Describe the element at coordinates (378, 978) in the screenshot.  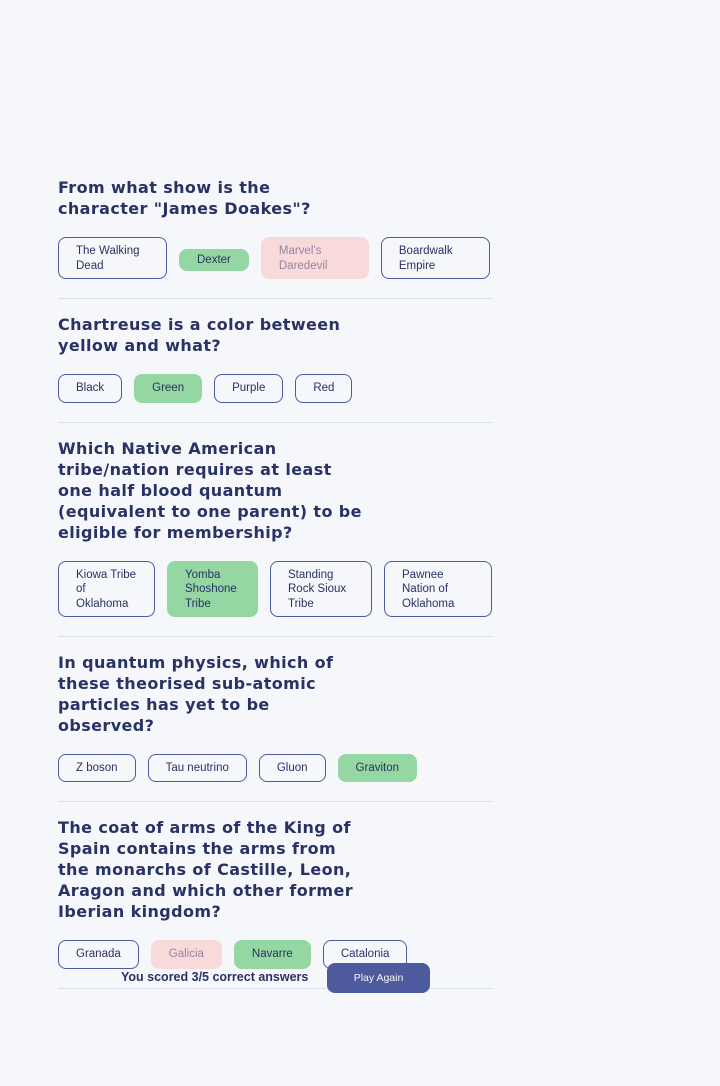
I see `play-again-button: Play Again` at that location.